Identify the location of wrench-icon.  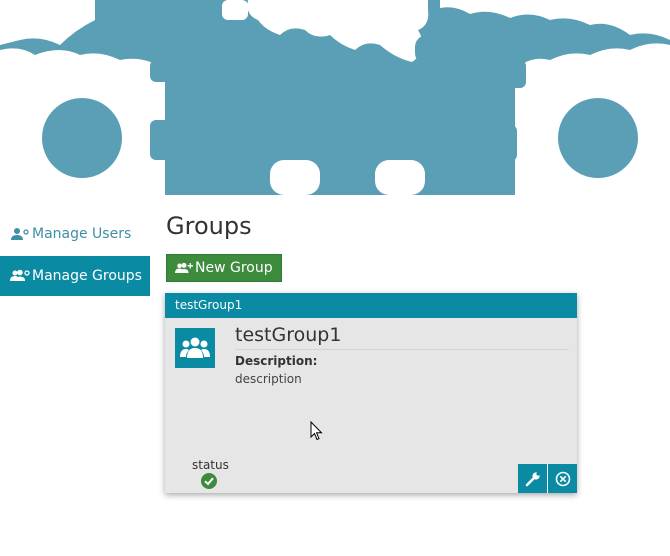
(532, 478).